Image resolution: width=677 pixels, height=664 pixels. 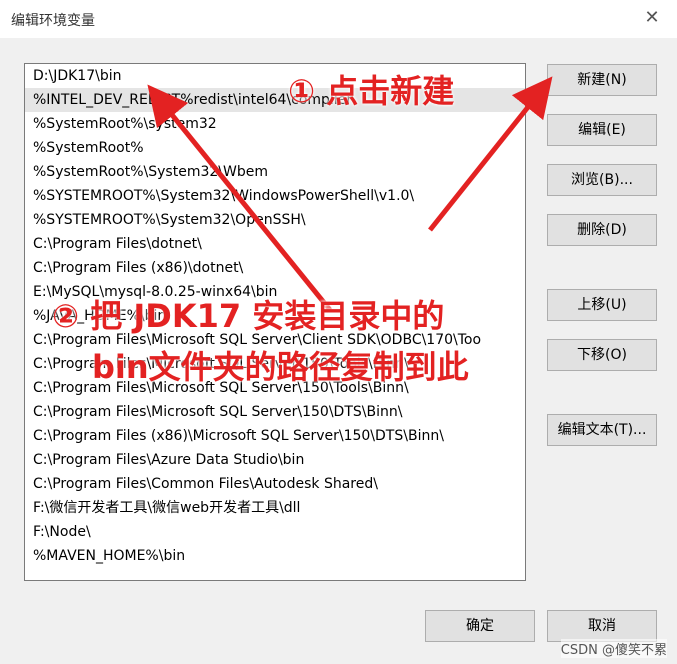 I want to click on list-item: %SystemRoot%\system32, so click(x=275, y=124).